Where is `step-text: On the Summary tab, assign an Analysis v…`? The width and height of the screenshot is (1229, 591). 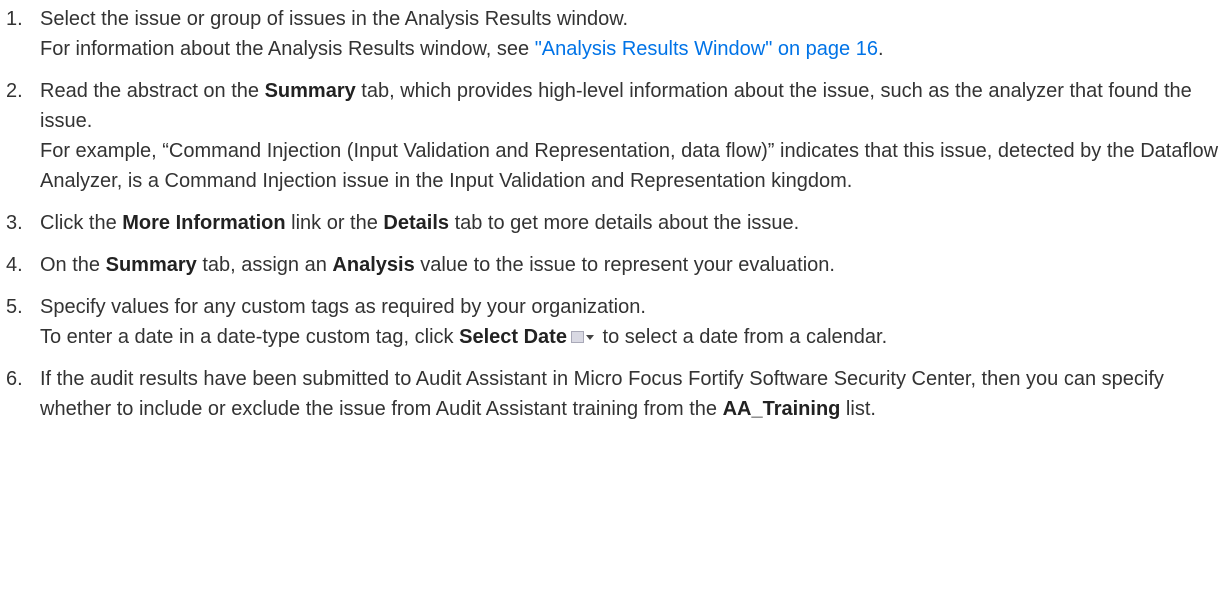 step-text: On the Summary tab, assign an Analysis v… is located at coordinates (437, 265).